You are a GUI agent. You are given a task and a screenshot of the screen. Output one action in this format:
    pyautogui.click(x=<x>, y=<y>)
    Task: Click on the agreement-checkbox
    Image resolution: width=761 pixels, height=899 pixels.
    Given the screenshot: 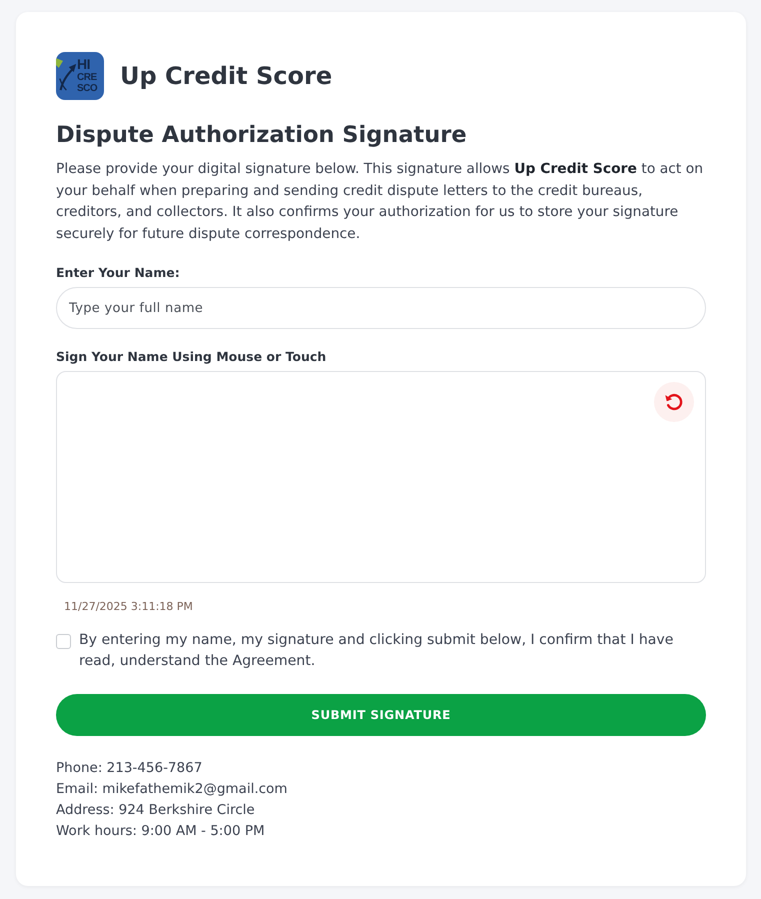 What is the action you would take?
    pyautogui.click(x=63, y=641)
    